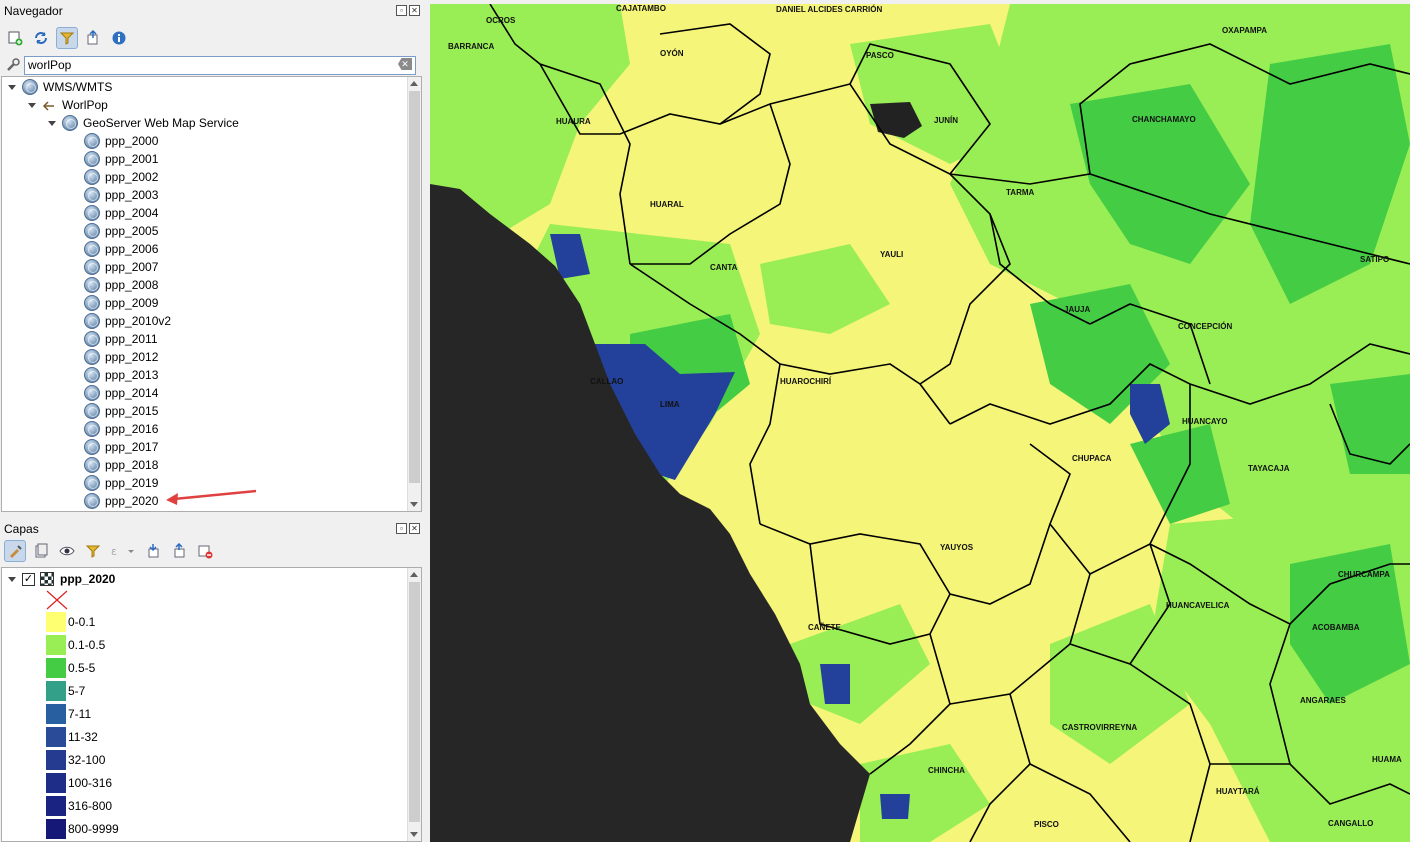 Image resolution: width=1410 pixels, height=842 pixels. Describe the element at coordinates (132, 375) in the screenshot. I see `wms-layer-label: ppp_2013` at that location.